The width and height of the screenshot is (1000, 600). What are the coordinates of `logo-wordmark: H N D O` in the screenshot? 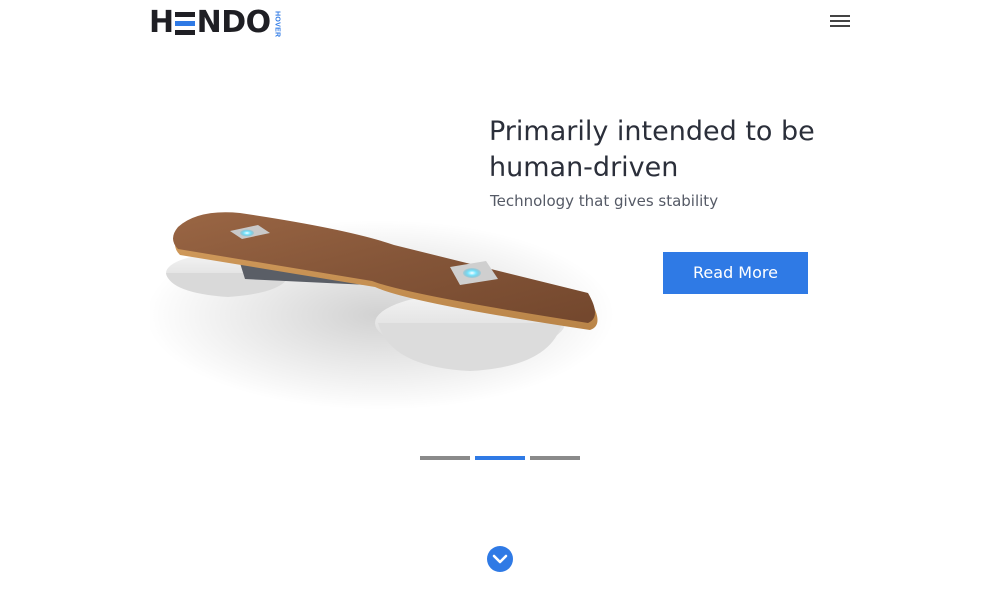 It's located at (210, 23).